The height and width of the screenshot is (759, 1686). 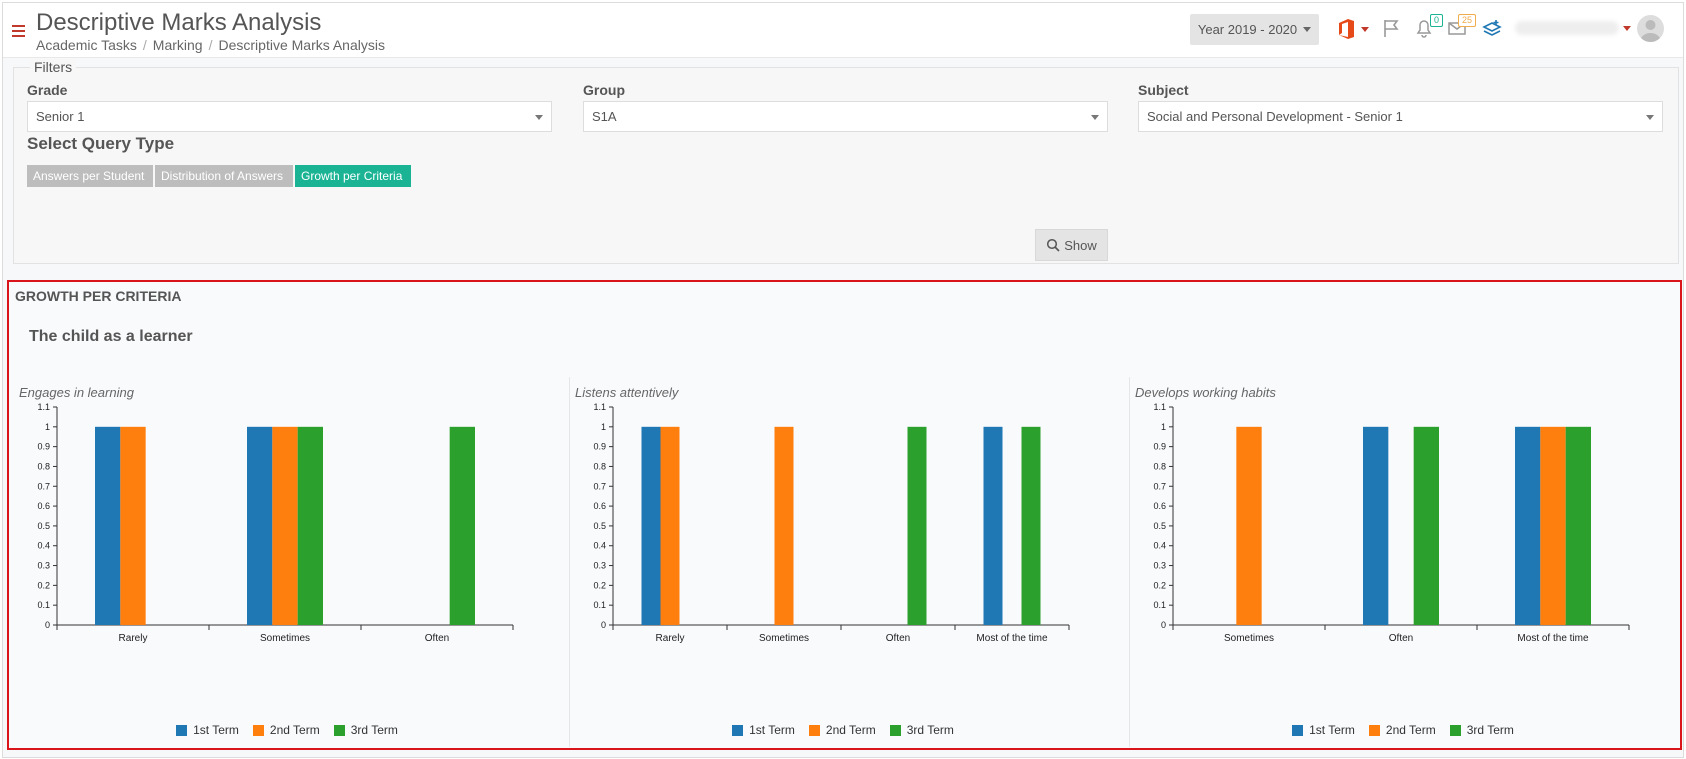 I want to click on page-title: Descriptive Marks Analysis, so click(x=179, y=22).